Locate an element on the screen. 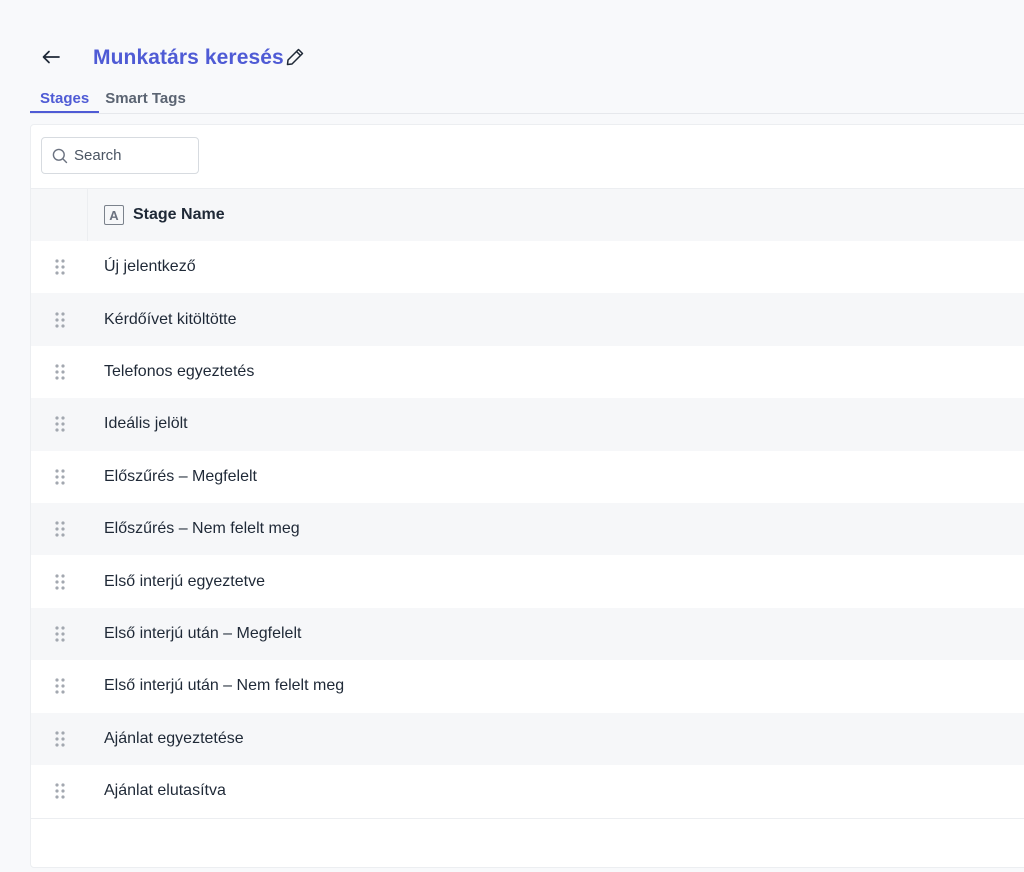  search-icon is located at coordinates (60, 155).